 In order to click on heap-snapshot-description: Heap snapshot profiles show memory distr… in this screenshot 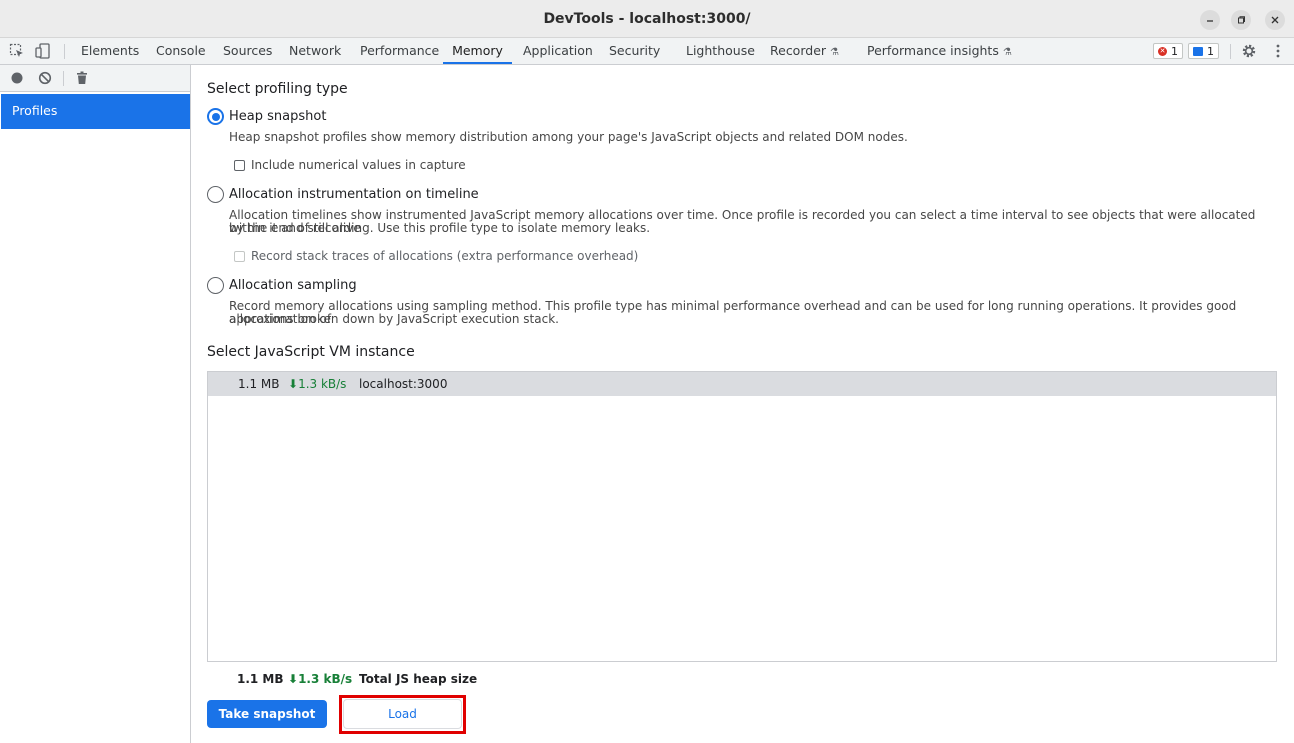, I will do `click(568, 137)`.